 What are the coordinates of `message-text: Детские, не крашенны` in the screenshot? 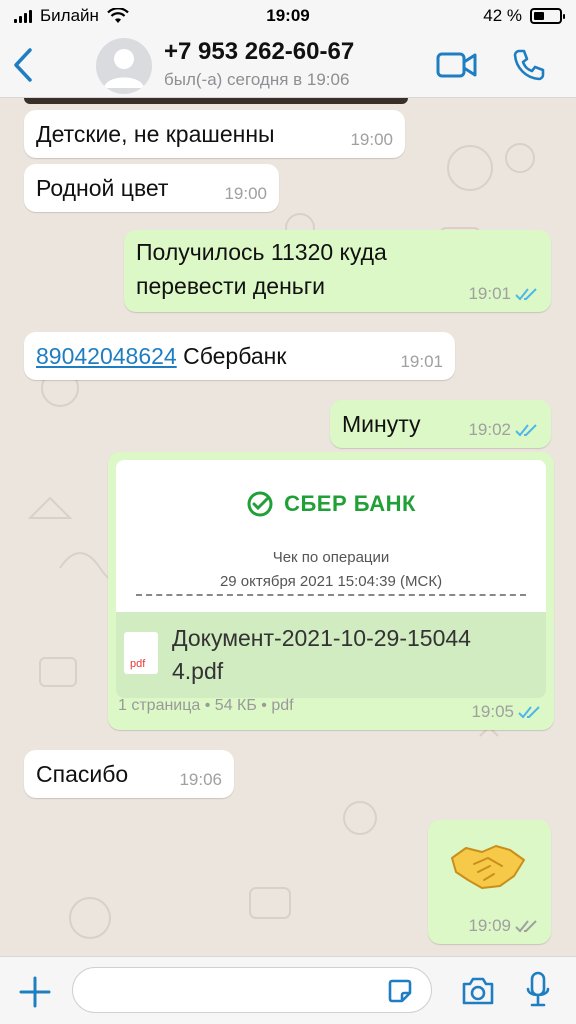 It's located at (155, 134).